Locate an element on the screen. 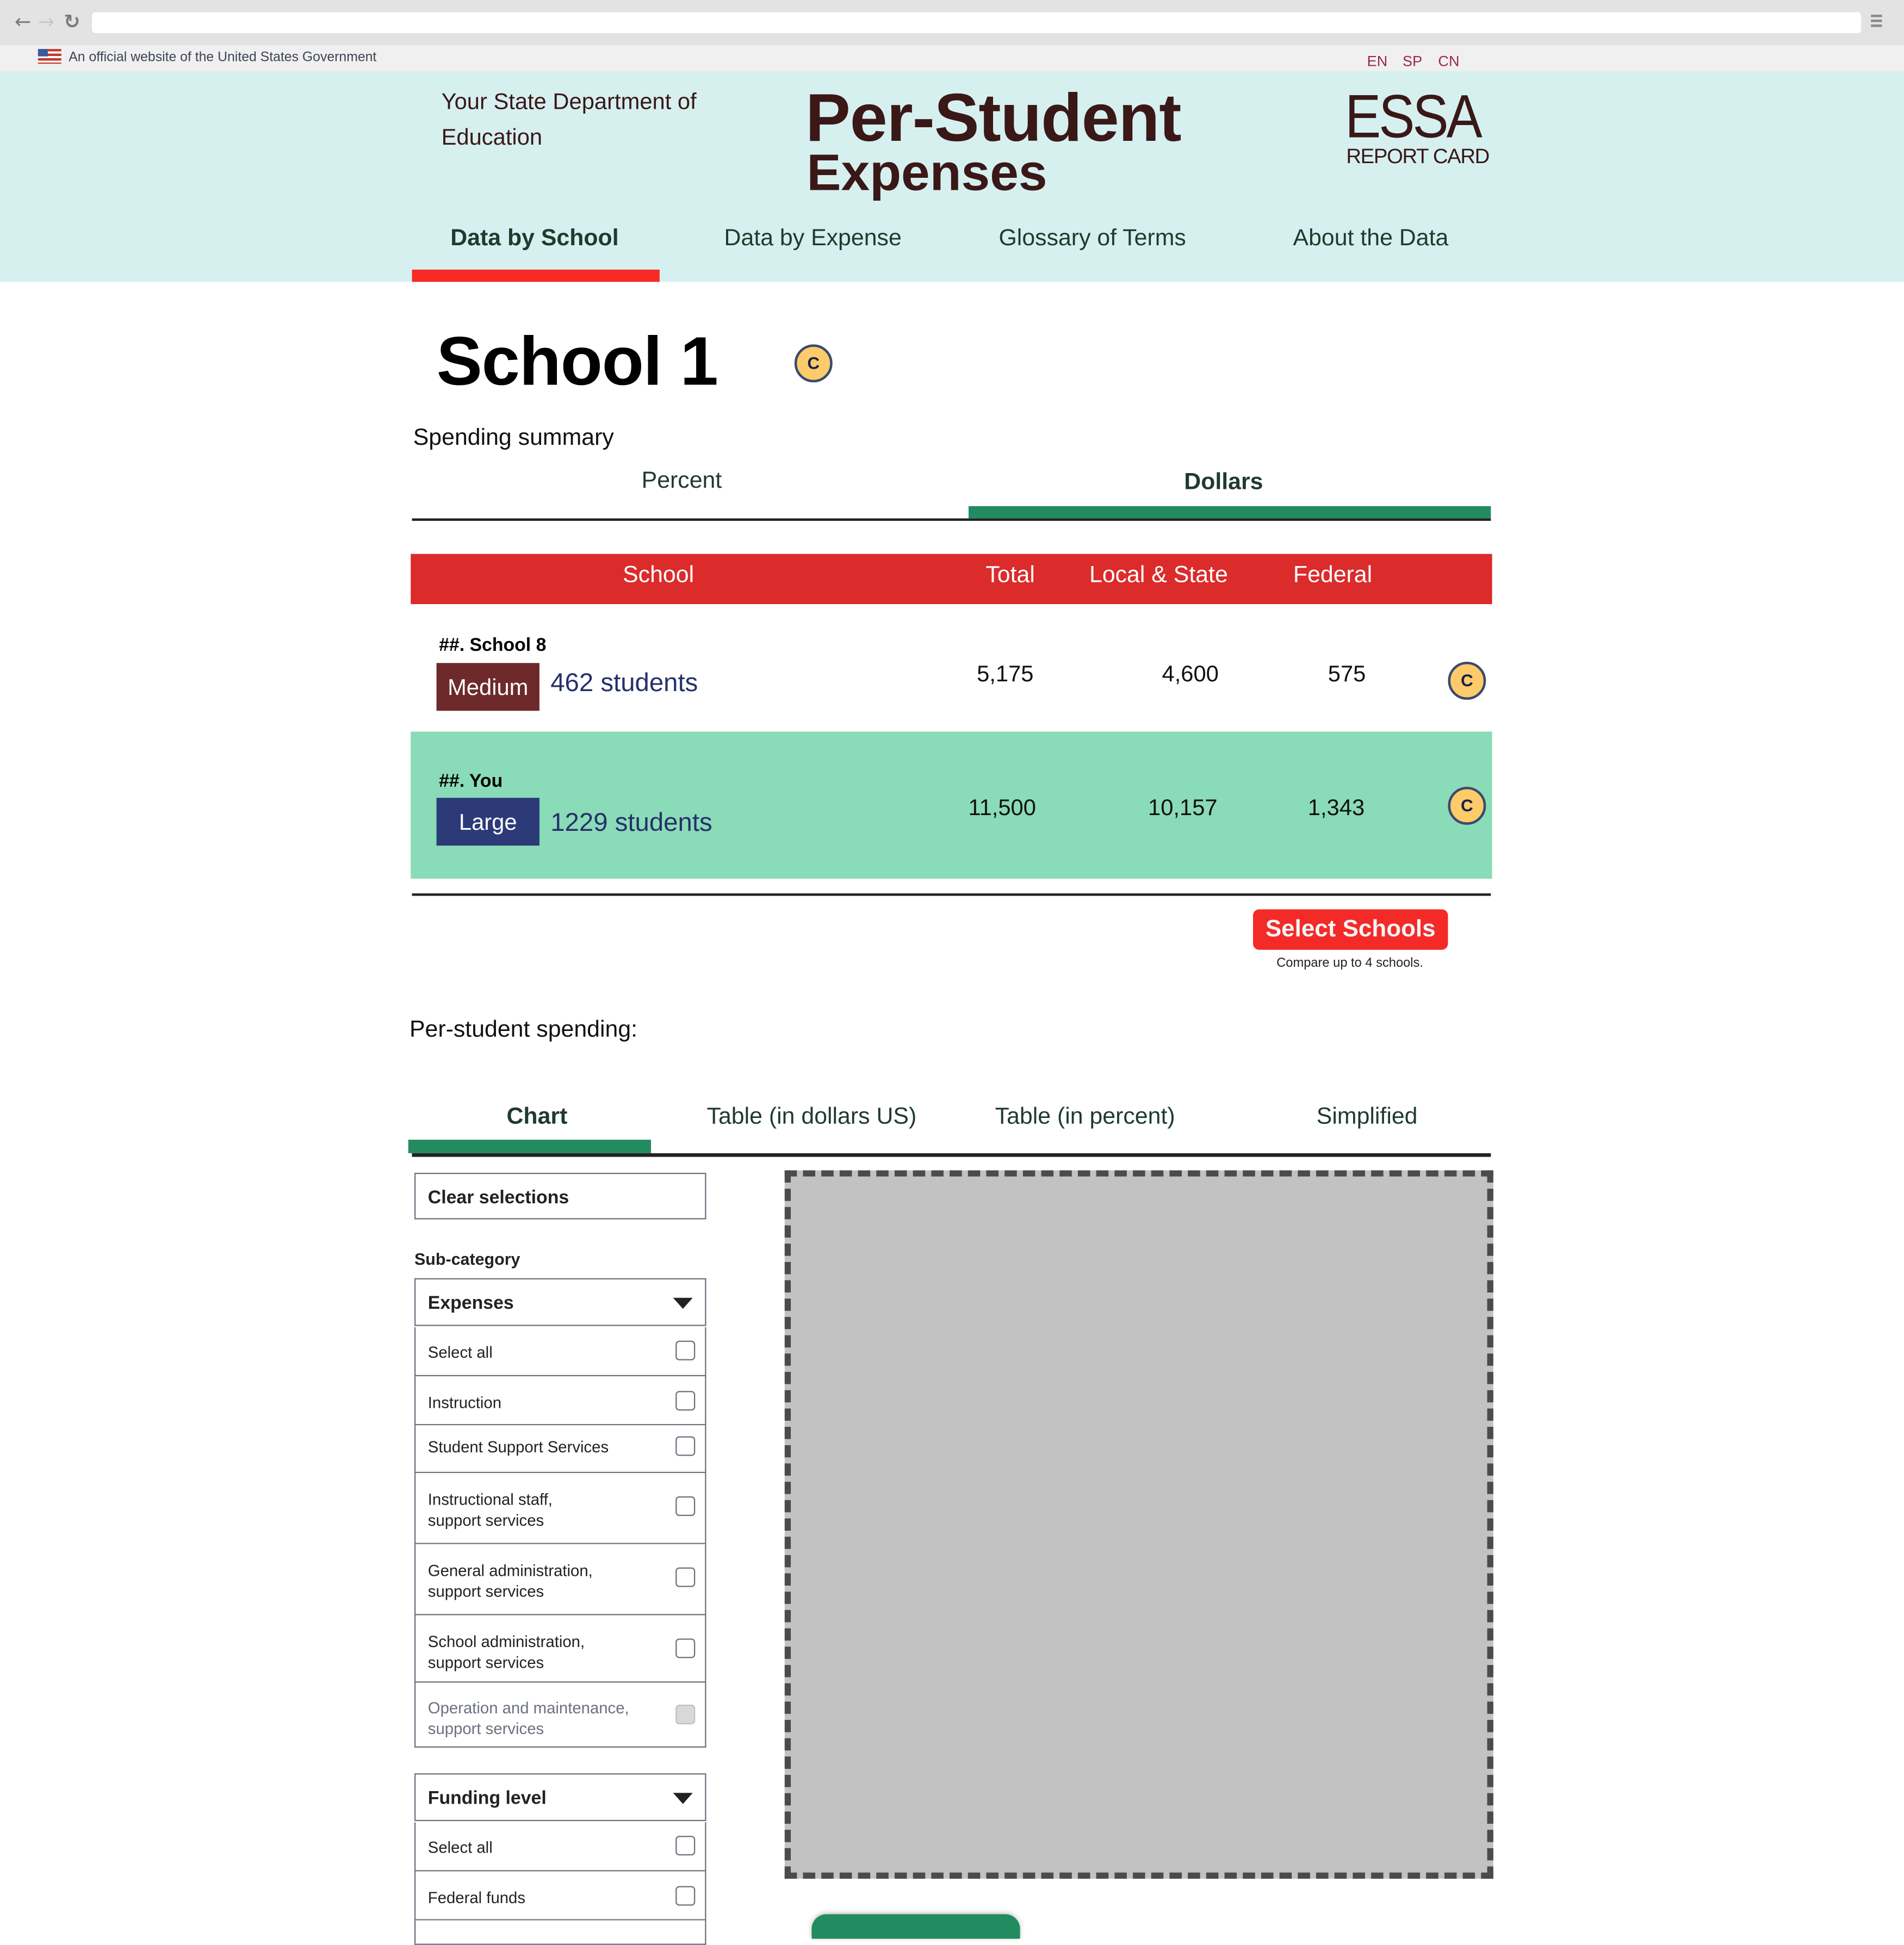  option-label: Instructional staff, support services is located at coordinates (490, 1510).